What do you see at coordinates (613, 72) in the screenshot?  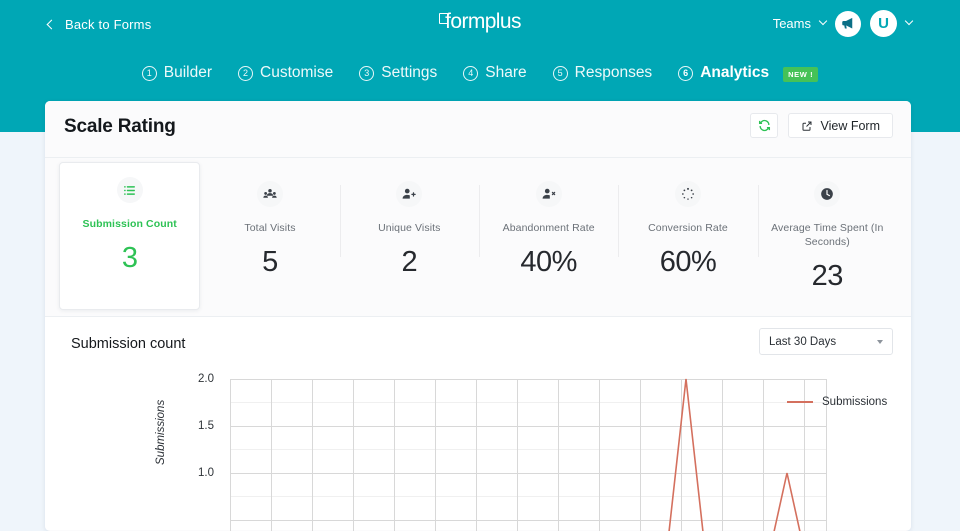 I see `tab-label: Responses` at bounding box center [613, 72].